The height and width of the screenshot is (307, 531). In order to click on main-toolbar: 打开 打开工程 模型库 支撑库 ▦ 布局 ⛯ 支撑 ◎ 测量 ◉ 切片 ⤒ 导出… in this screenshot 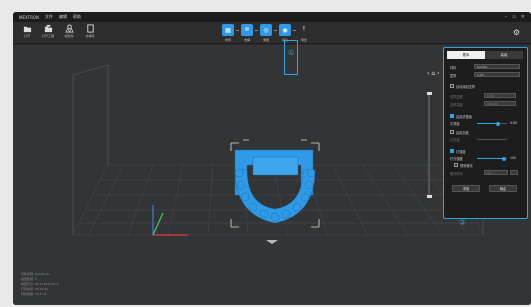, I will do `click(272, 33)`.